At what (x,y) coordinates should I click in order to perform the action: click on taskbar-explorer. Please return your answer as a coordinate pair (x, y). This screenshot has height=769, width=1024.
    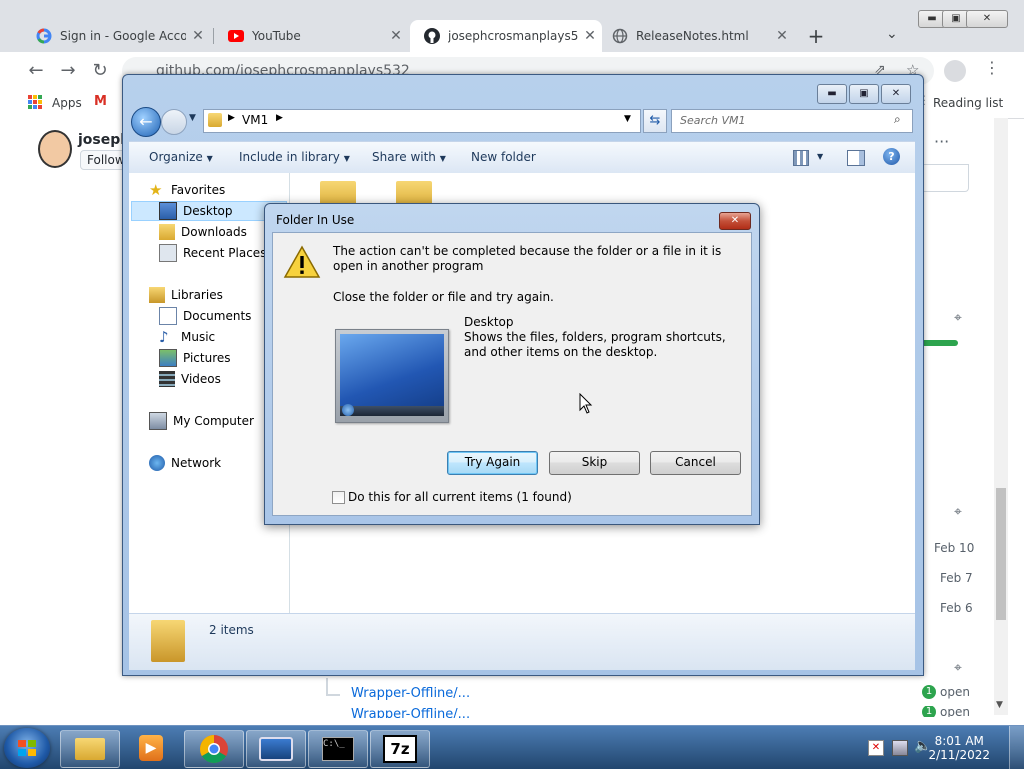
    Looking at the image, I should click on (90, 749).